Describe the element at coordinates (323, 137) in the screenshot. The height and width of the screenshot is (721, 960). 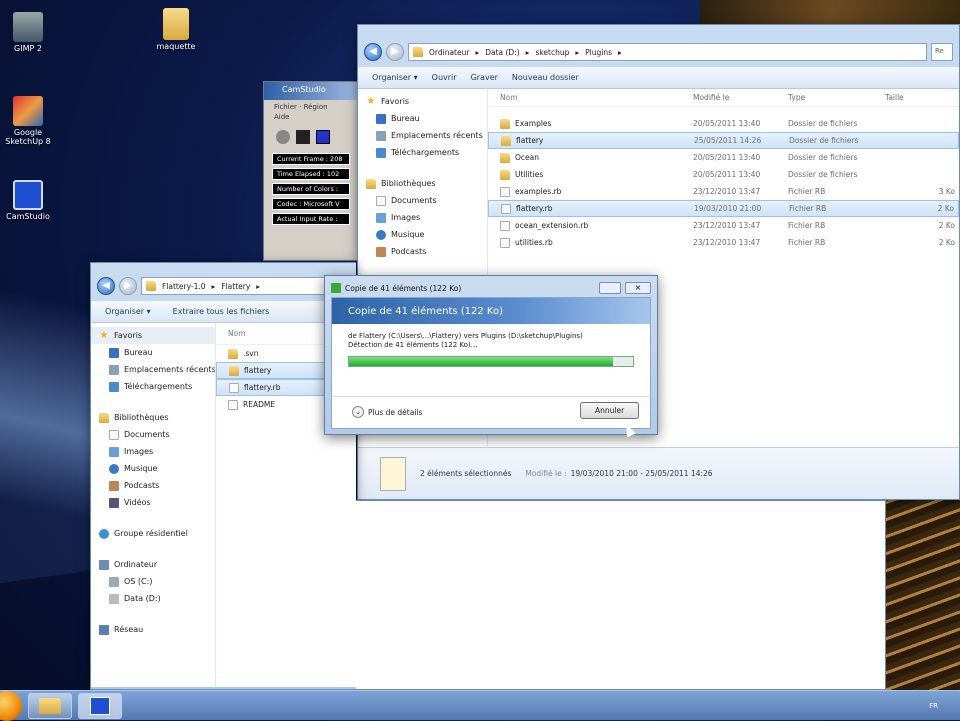
I see `stop-button` at that location.